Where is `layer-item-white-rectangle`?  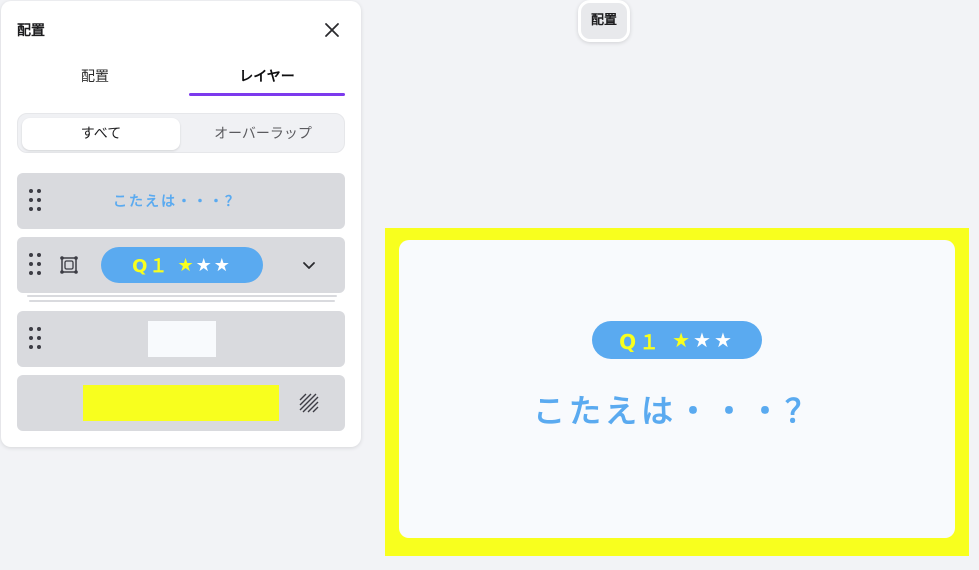
layer-item-white-rectangle is located at coordinates (181, 339).